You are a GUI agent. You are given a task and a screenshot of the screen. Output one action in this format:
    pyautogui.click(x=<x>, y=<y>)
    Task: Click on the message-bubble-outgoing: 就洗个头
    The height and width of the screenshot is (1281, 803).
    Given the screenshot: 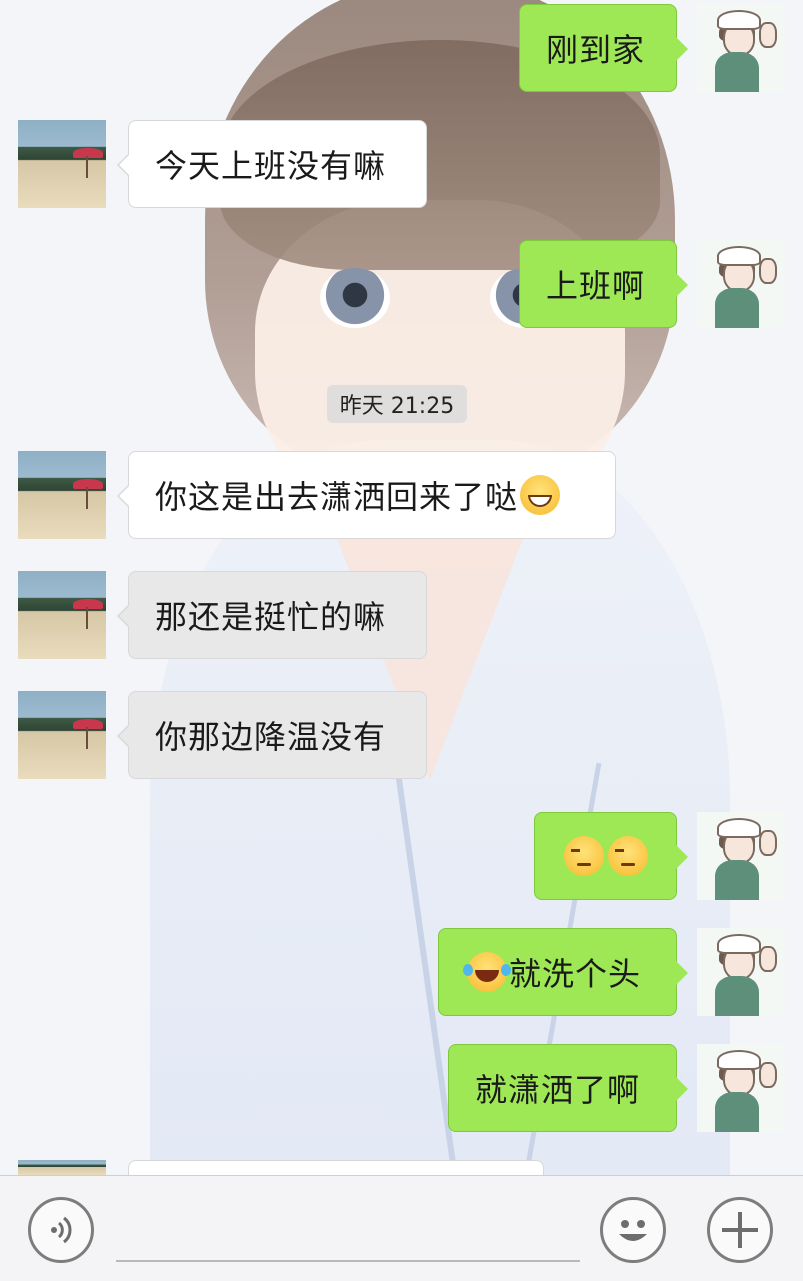 What is the action you would take?
    pyautogui.click(x=563, y=972)
    